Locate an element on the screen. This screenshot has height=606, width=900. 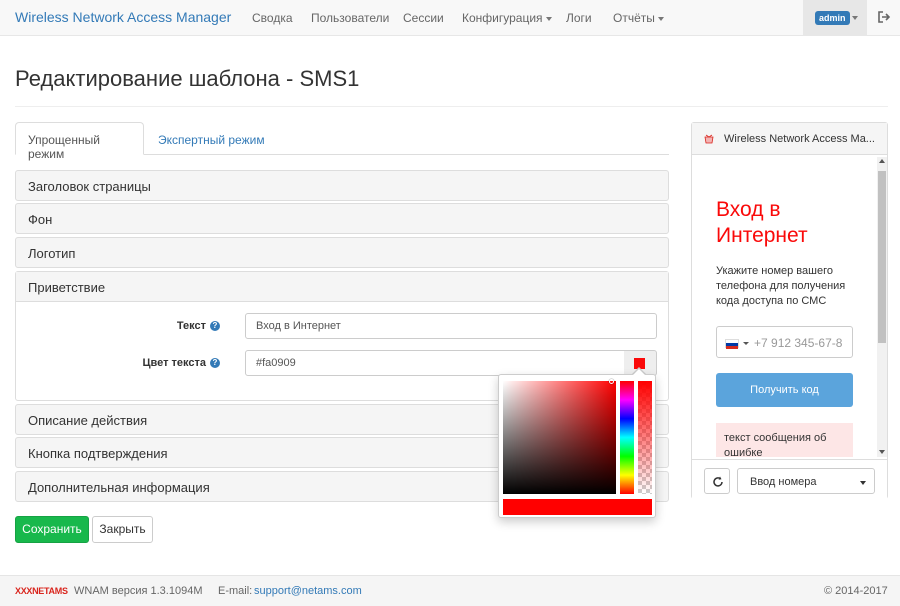
nav-item-reports: Отчёты is located at coordinates (638, 18).